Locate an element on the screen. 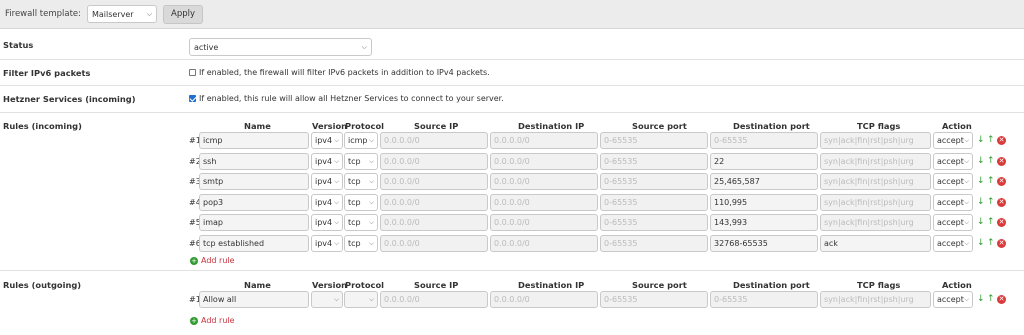  add-incoming-rule-link: + Add rule is located at coordinates (212, 260).